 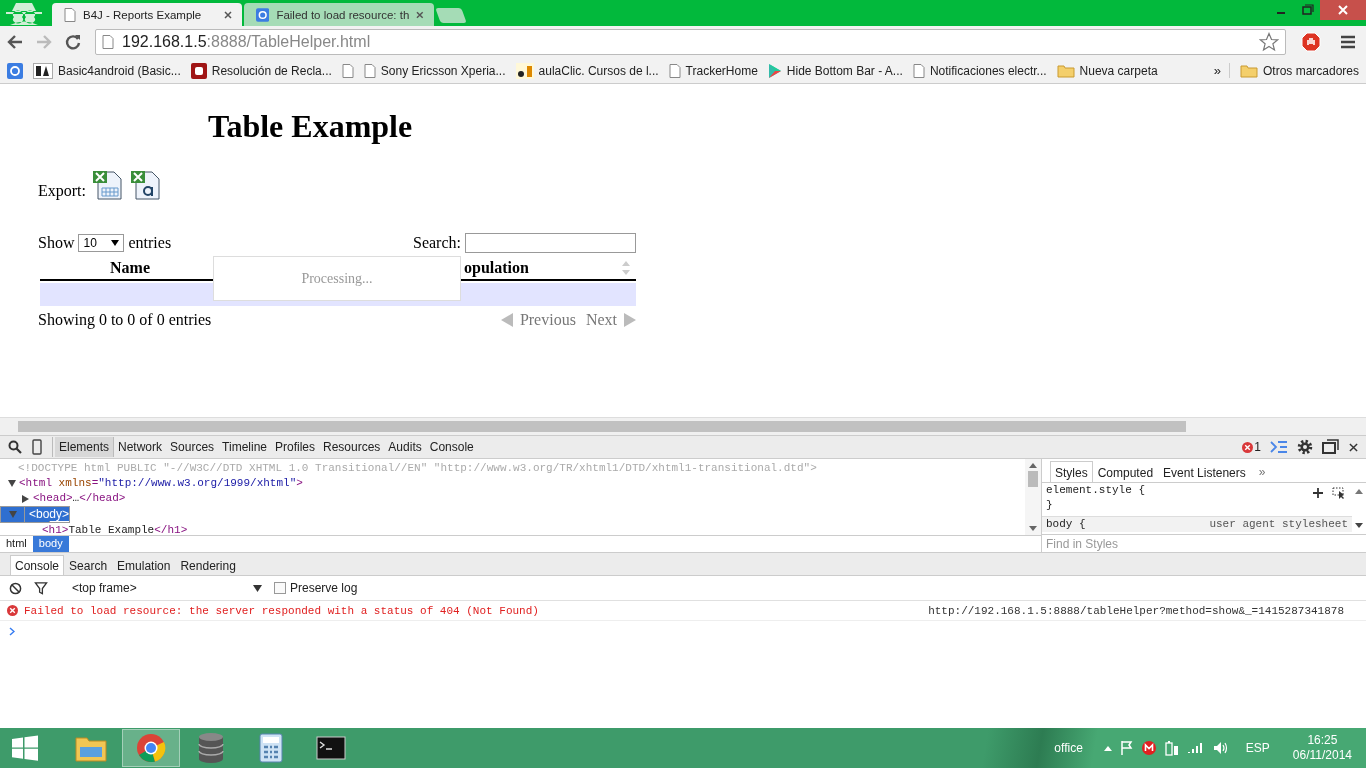 What do you see at coordinates (79, 498) in the screenshot?
I see `dom-node: <head>…</head>` at bounding box center [79, 498].